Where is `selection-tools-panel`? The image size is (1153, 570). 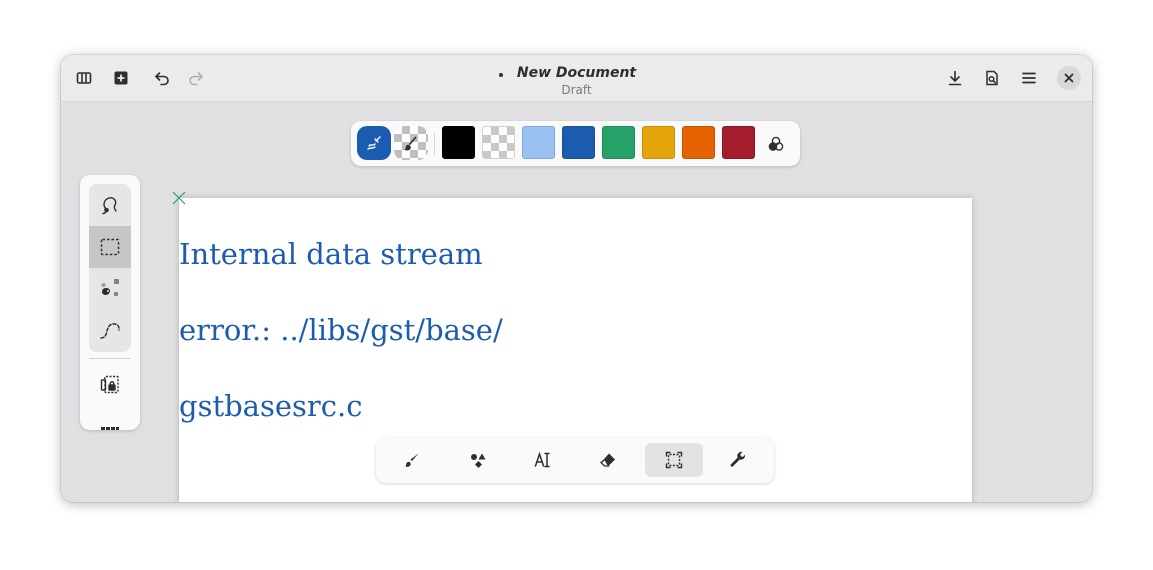
selection-tools-panel is located at coordinates (110, 302).